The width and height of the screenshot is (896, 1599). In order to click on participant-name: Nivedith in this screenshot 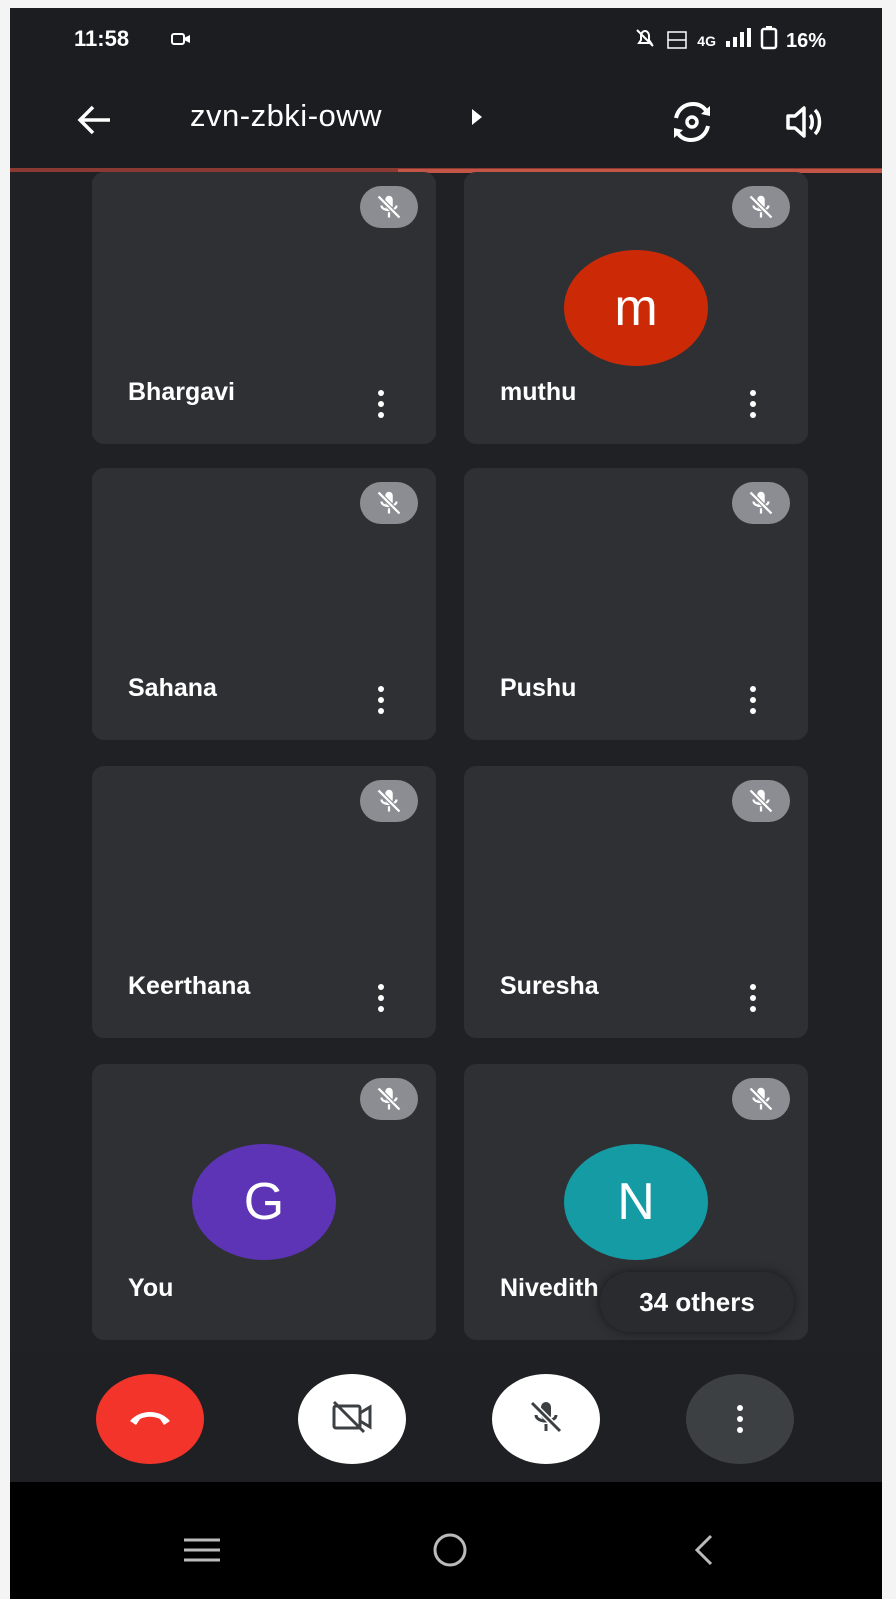, I will do `click(549, 1288)`.